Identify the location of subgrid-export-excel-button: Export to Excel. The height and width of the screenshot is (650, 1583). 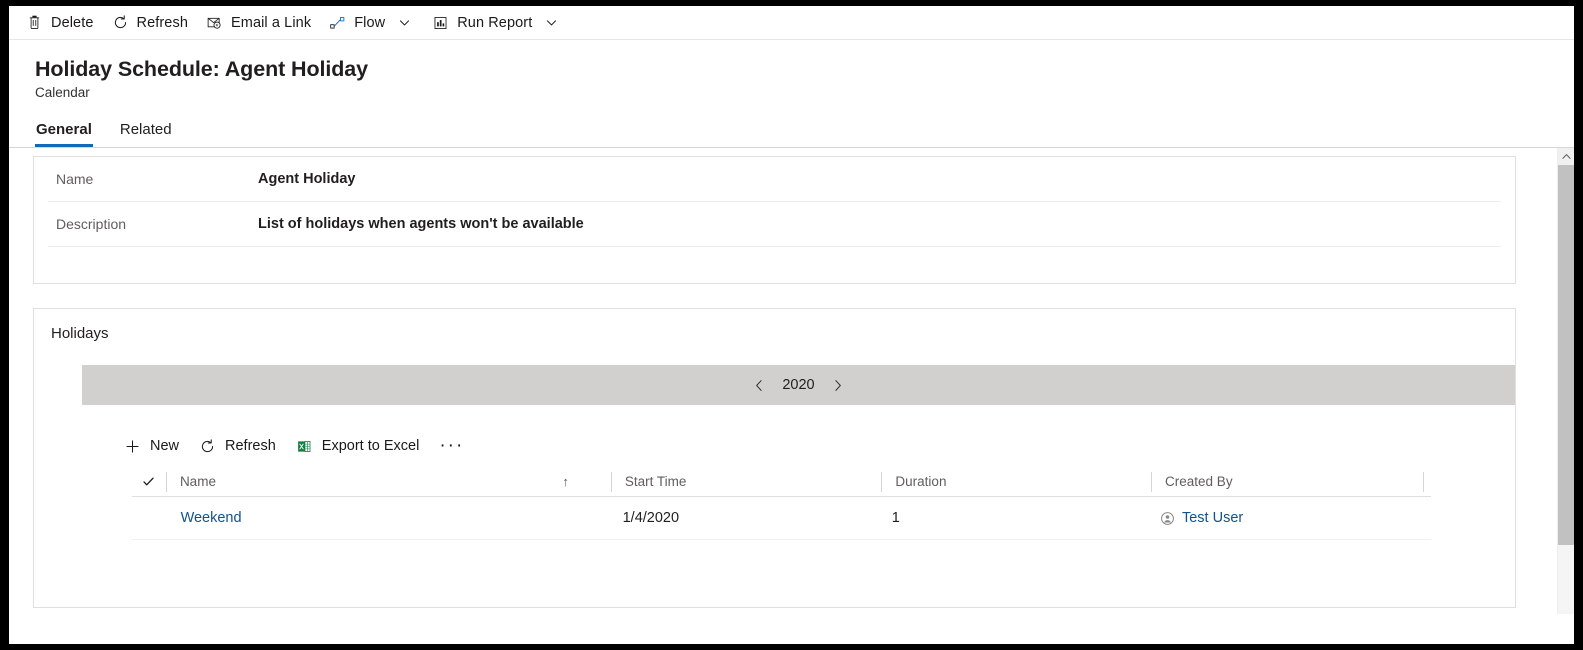
(358, 446).